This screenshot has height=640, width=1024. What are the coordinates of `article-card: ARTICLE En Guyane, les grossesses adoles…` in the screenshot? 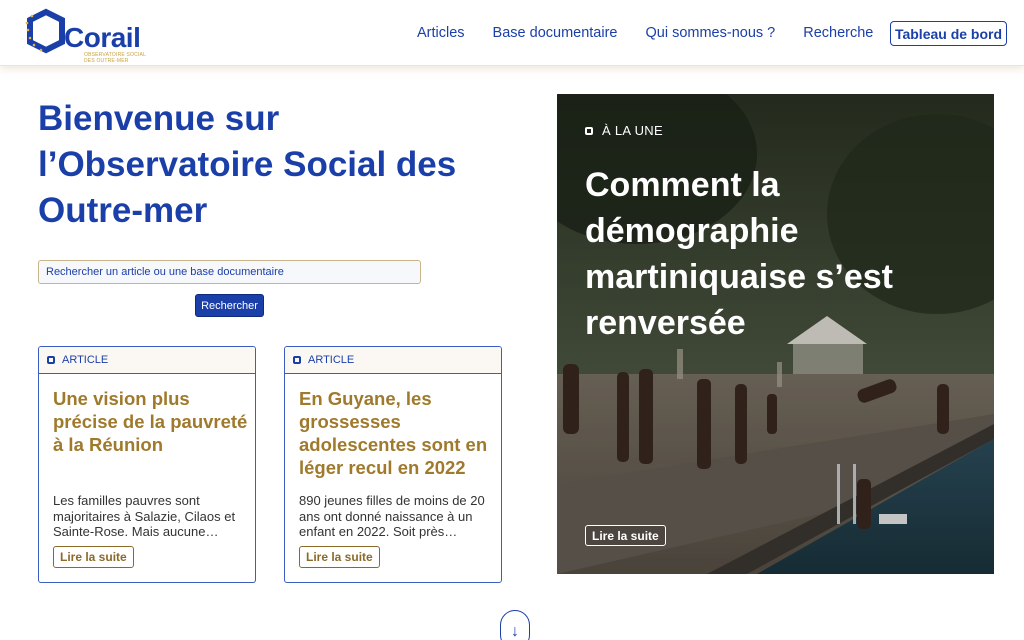 It's located at (393, 464).